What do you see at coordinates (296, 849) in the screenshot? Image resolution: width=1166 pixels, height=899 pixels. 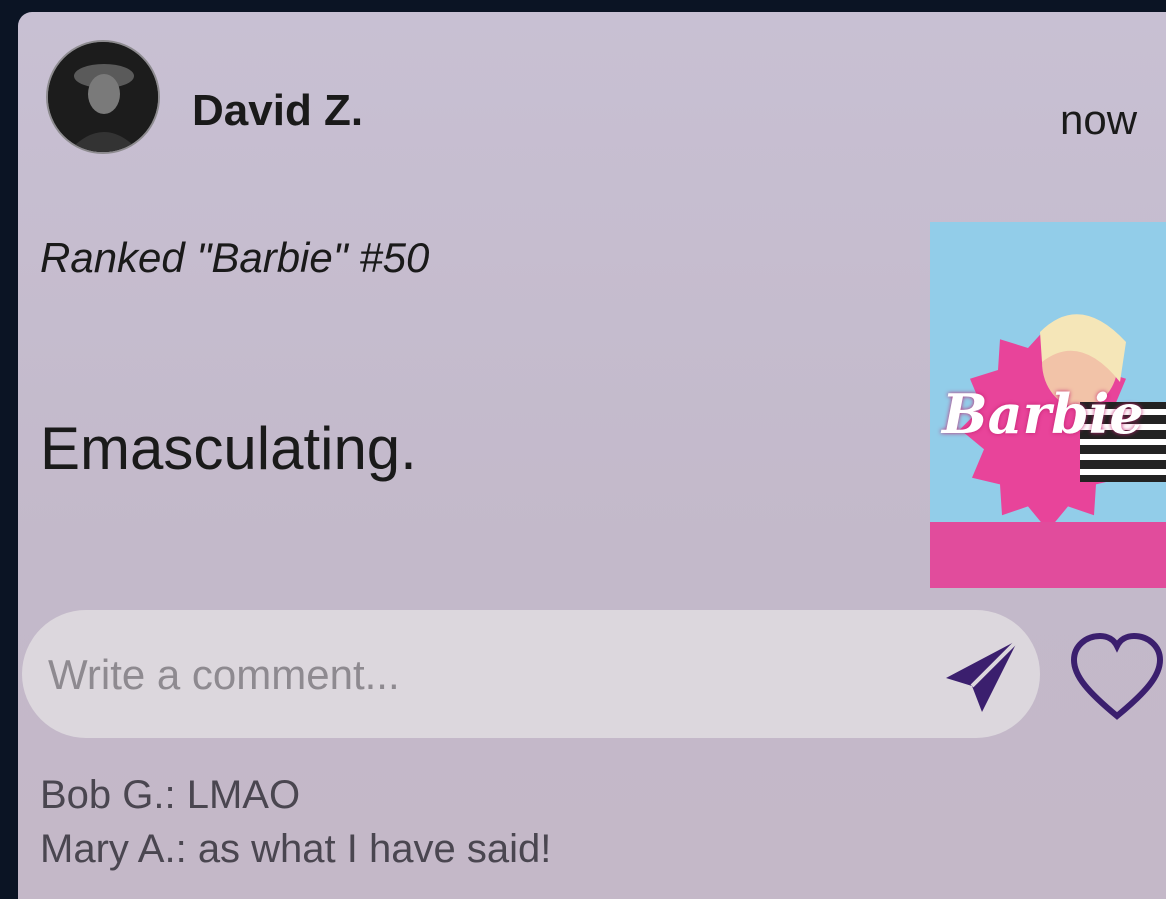 I see `comment-item: Mary A.: as what I have said!` at bounding box center [296, 849].